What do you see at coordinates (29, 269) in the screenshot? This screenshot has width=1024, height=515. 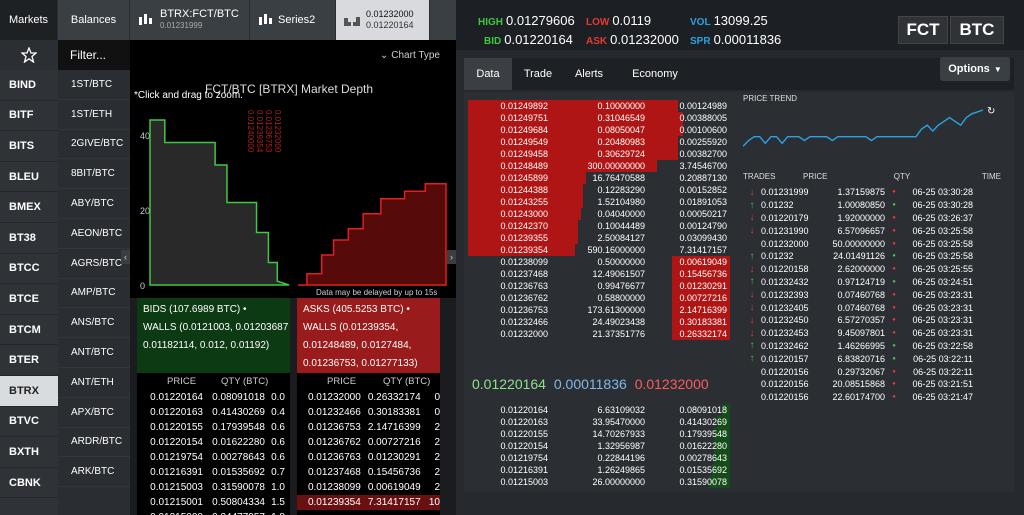 I see `exchange-item-btcc: BTCC` at bounding box center [29, 269].